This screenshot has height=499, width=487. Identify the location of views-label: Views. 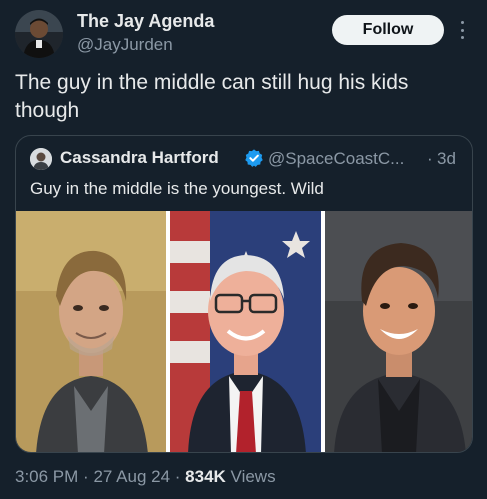
(253, 476).